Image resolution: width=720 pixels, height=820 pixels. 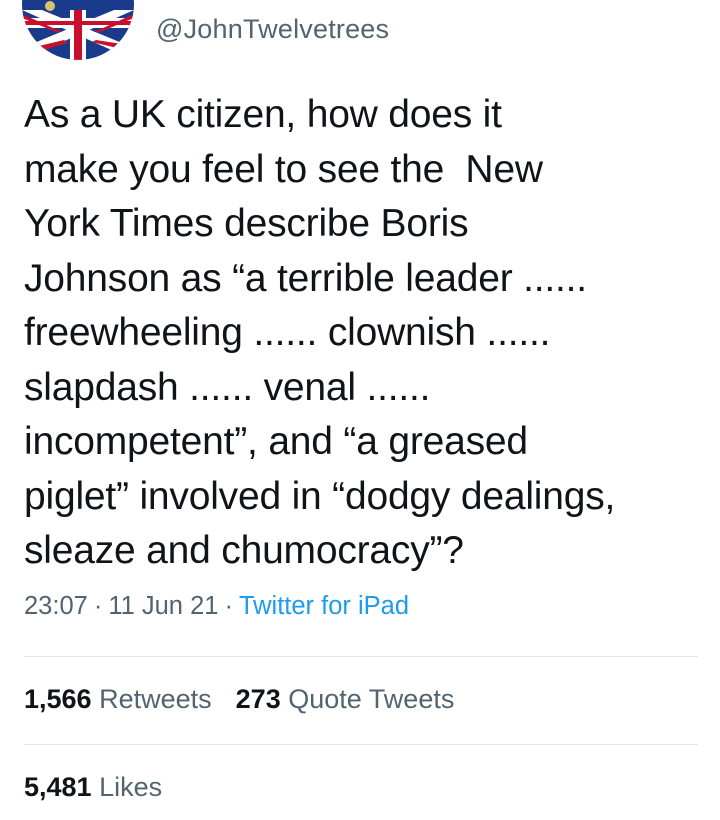 I want to click on tweet-date: 11 Jun 21, so click(x=163, y=606).